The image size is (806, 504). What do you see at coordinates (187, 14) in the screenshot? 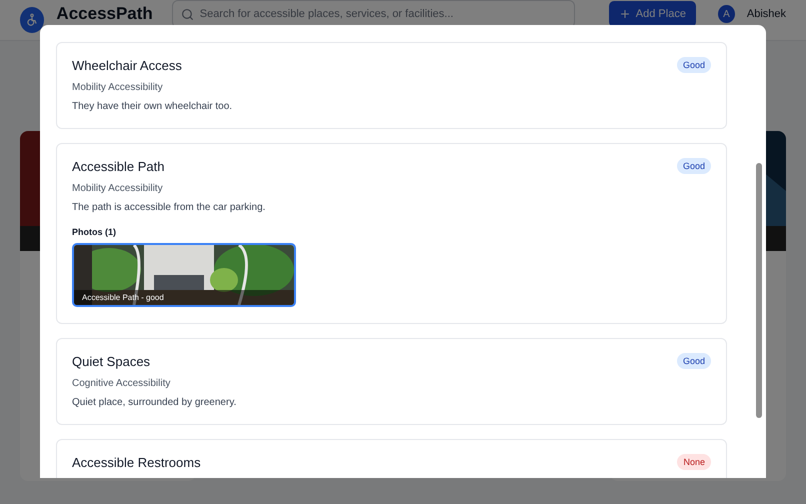
I see `search-icon` at bounding box center [187, 14].